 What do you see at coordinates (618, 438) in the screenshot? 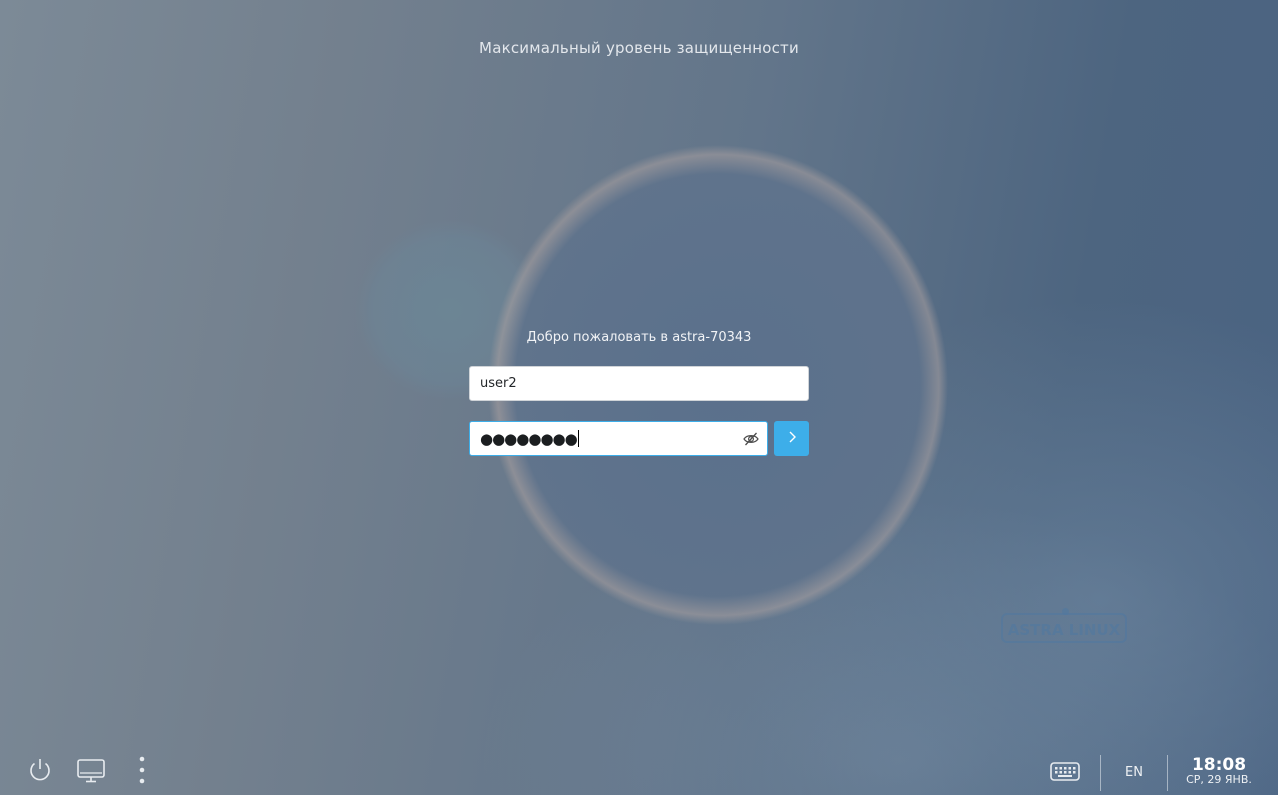
I see `password-field: ●●●●●●●●` at bounding box center [618, 438].